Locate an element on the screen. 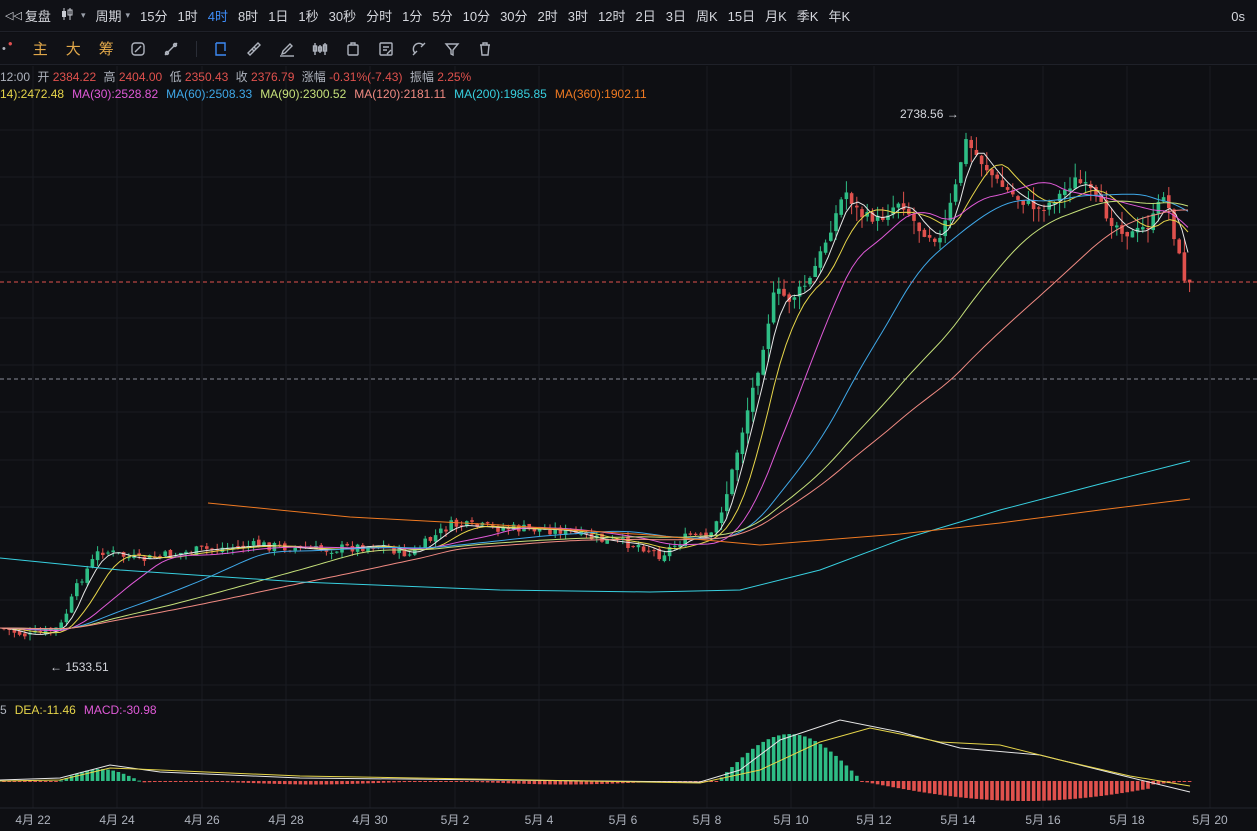  replay-button: ◁◁ 复盘 is located at coordinates (28, 16).